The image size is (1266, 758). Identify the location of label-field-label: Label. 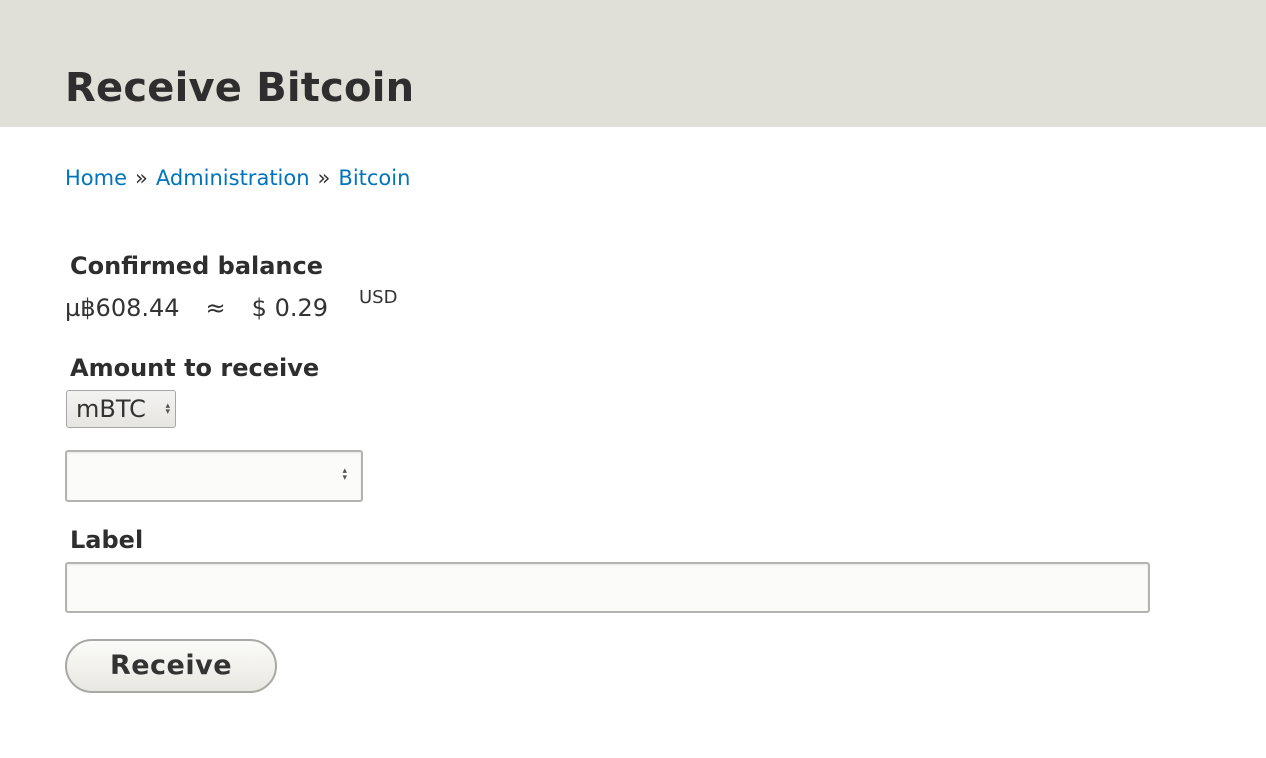
(107, 540).